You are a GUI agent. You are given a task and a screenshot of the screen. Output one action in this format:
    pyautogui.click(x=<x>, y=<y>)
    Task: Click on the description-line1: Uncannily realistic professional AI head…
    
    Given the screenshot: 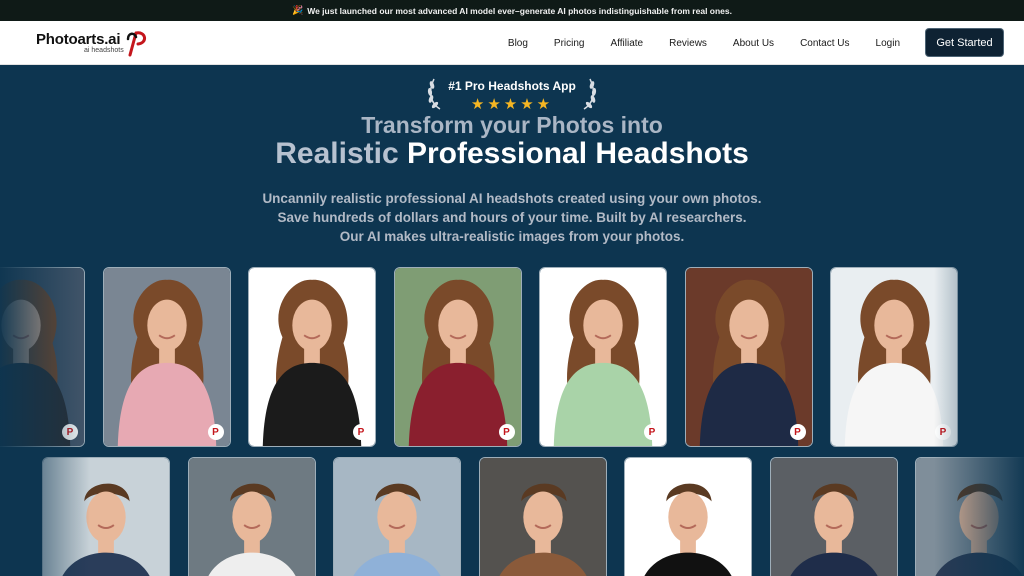 What is the action you would take?
    pyautogui.click(x=512, y=198)
    